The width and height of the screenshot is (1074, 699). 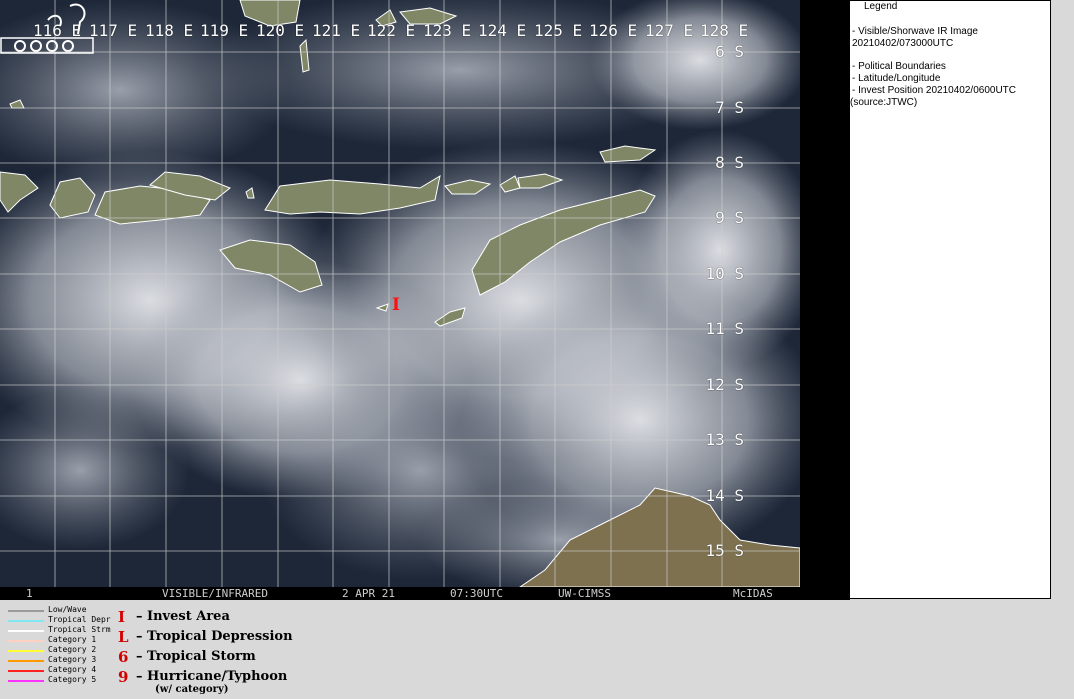 I want to click on separator-strip, so click(x=825, y=300).